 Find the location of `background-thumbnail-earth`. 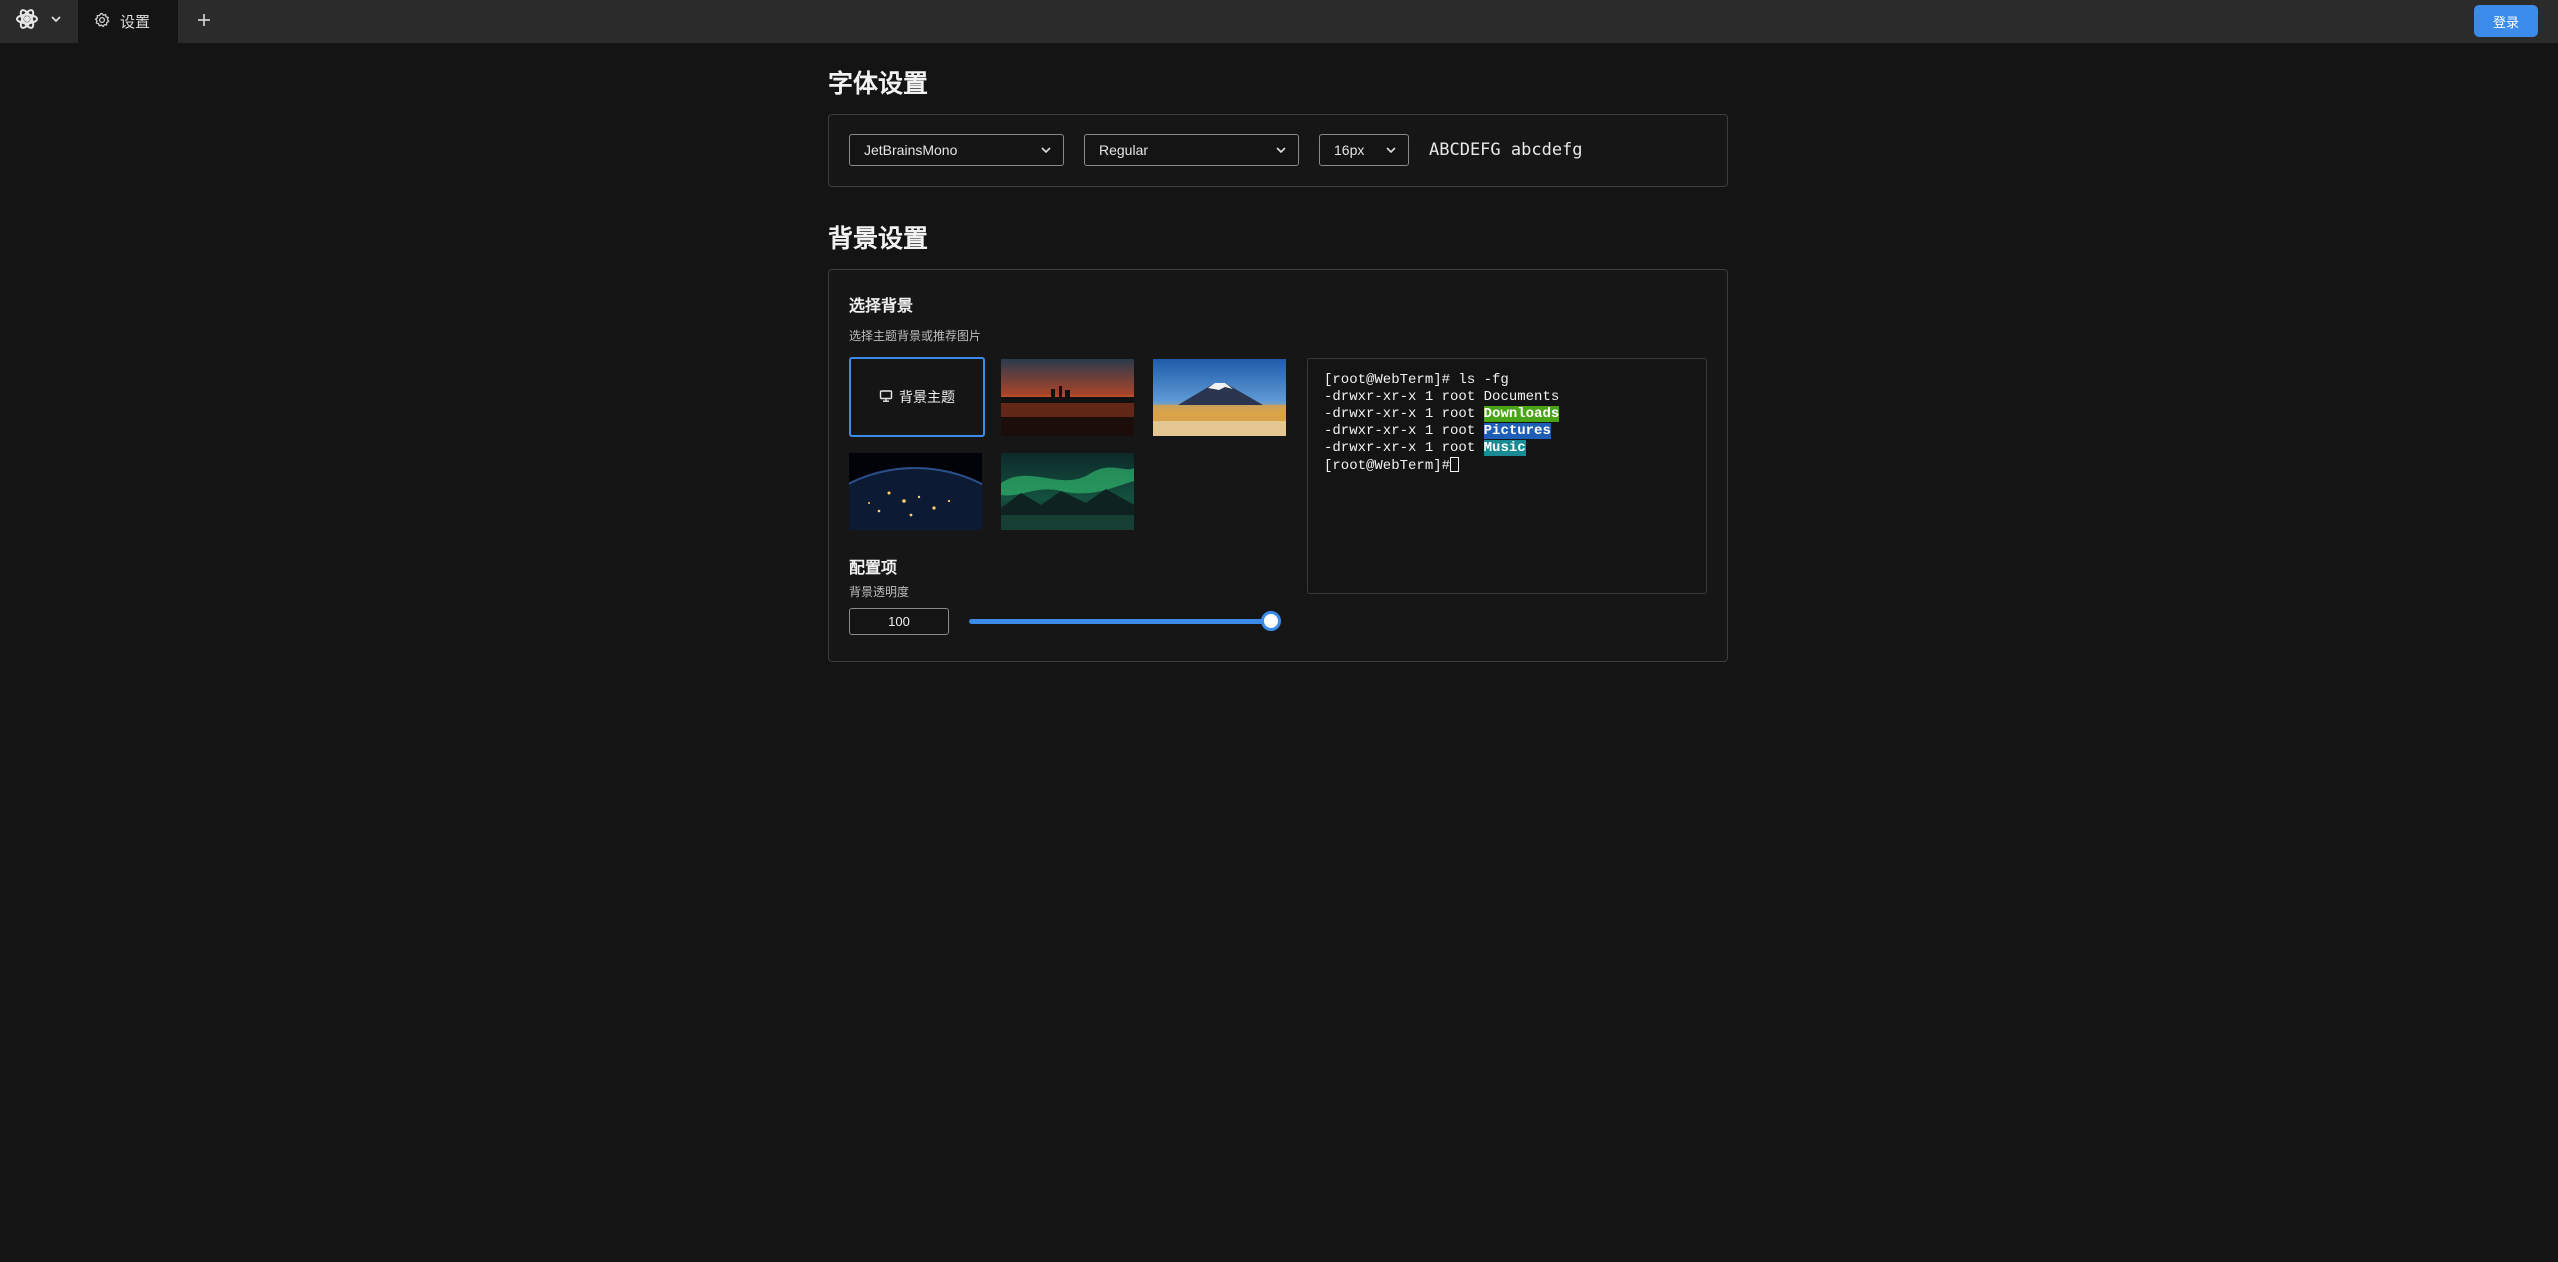

background-thumbnail-earth is located at coordinates (915, 491).